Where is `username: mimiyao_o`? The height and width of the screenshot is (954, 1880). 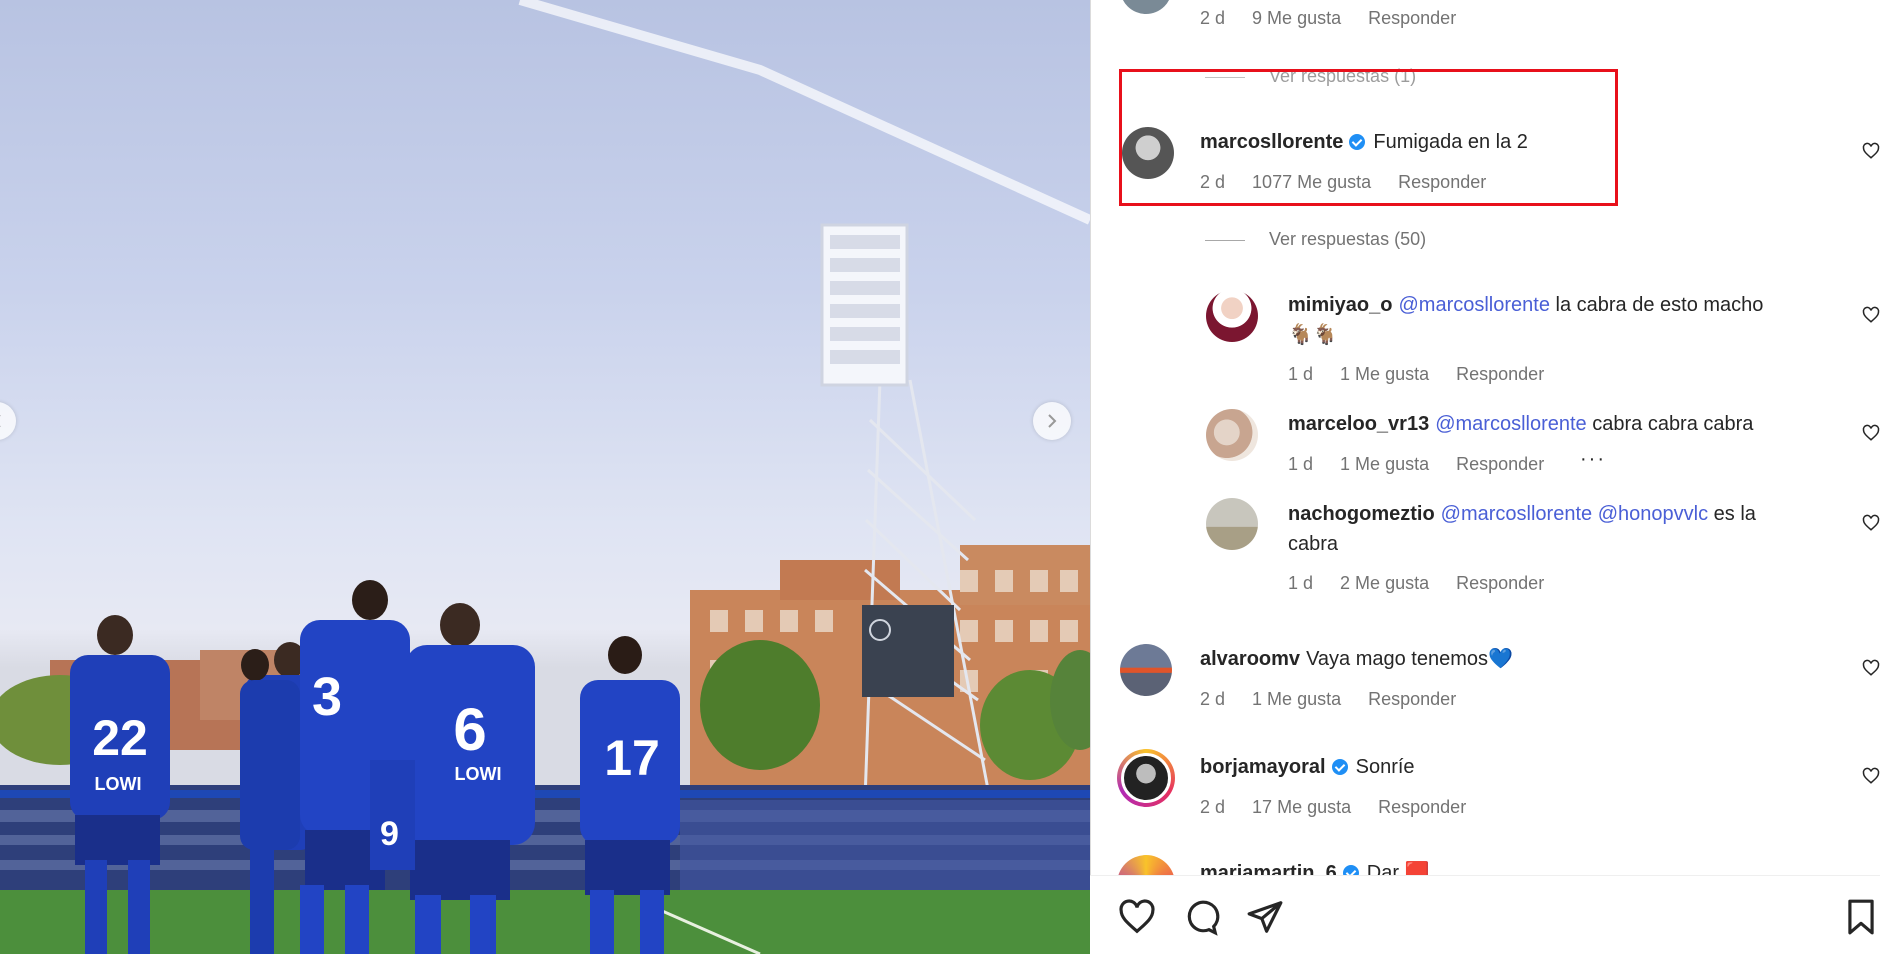 username: mimiyao_o is located at coordinates (1340, 305).